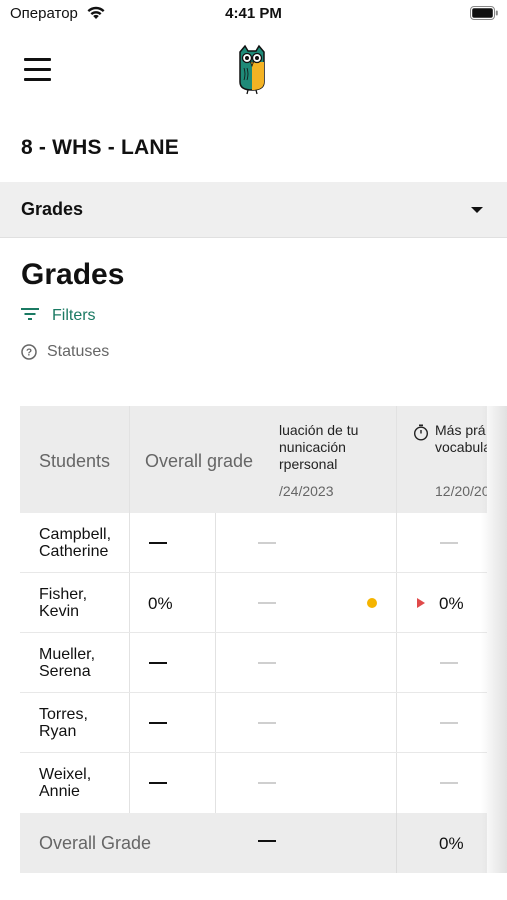 The image size is (507, 900). Describe the element at coordinates (65, 774) in the screenshot. I see `student-name-line: Weixel,` at that location.